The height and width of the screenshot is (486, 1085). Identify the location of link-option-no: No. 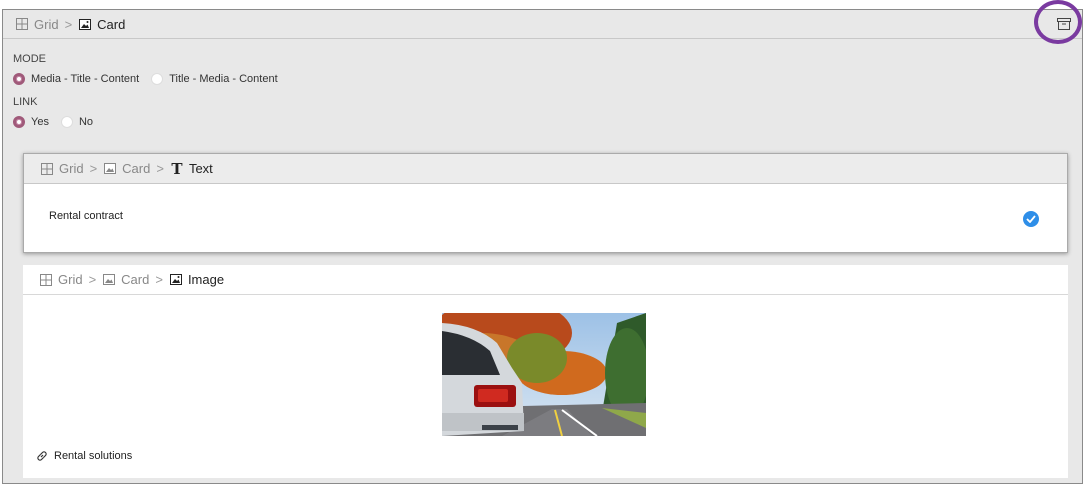
(77, 122).